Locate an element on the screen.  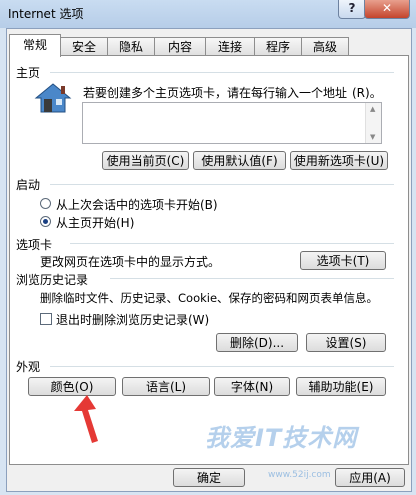
languages-button: 语言(L) is located at coordinates (166, 386).